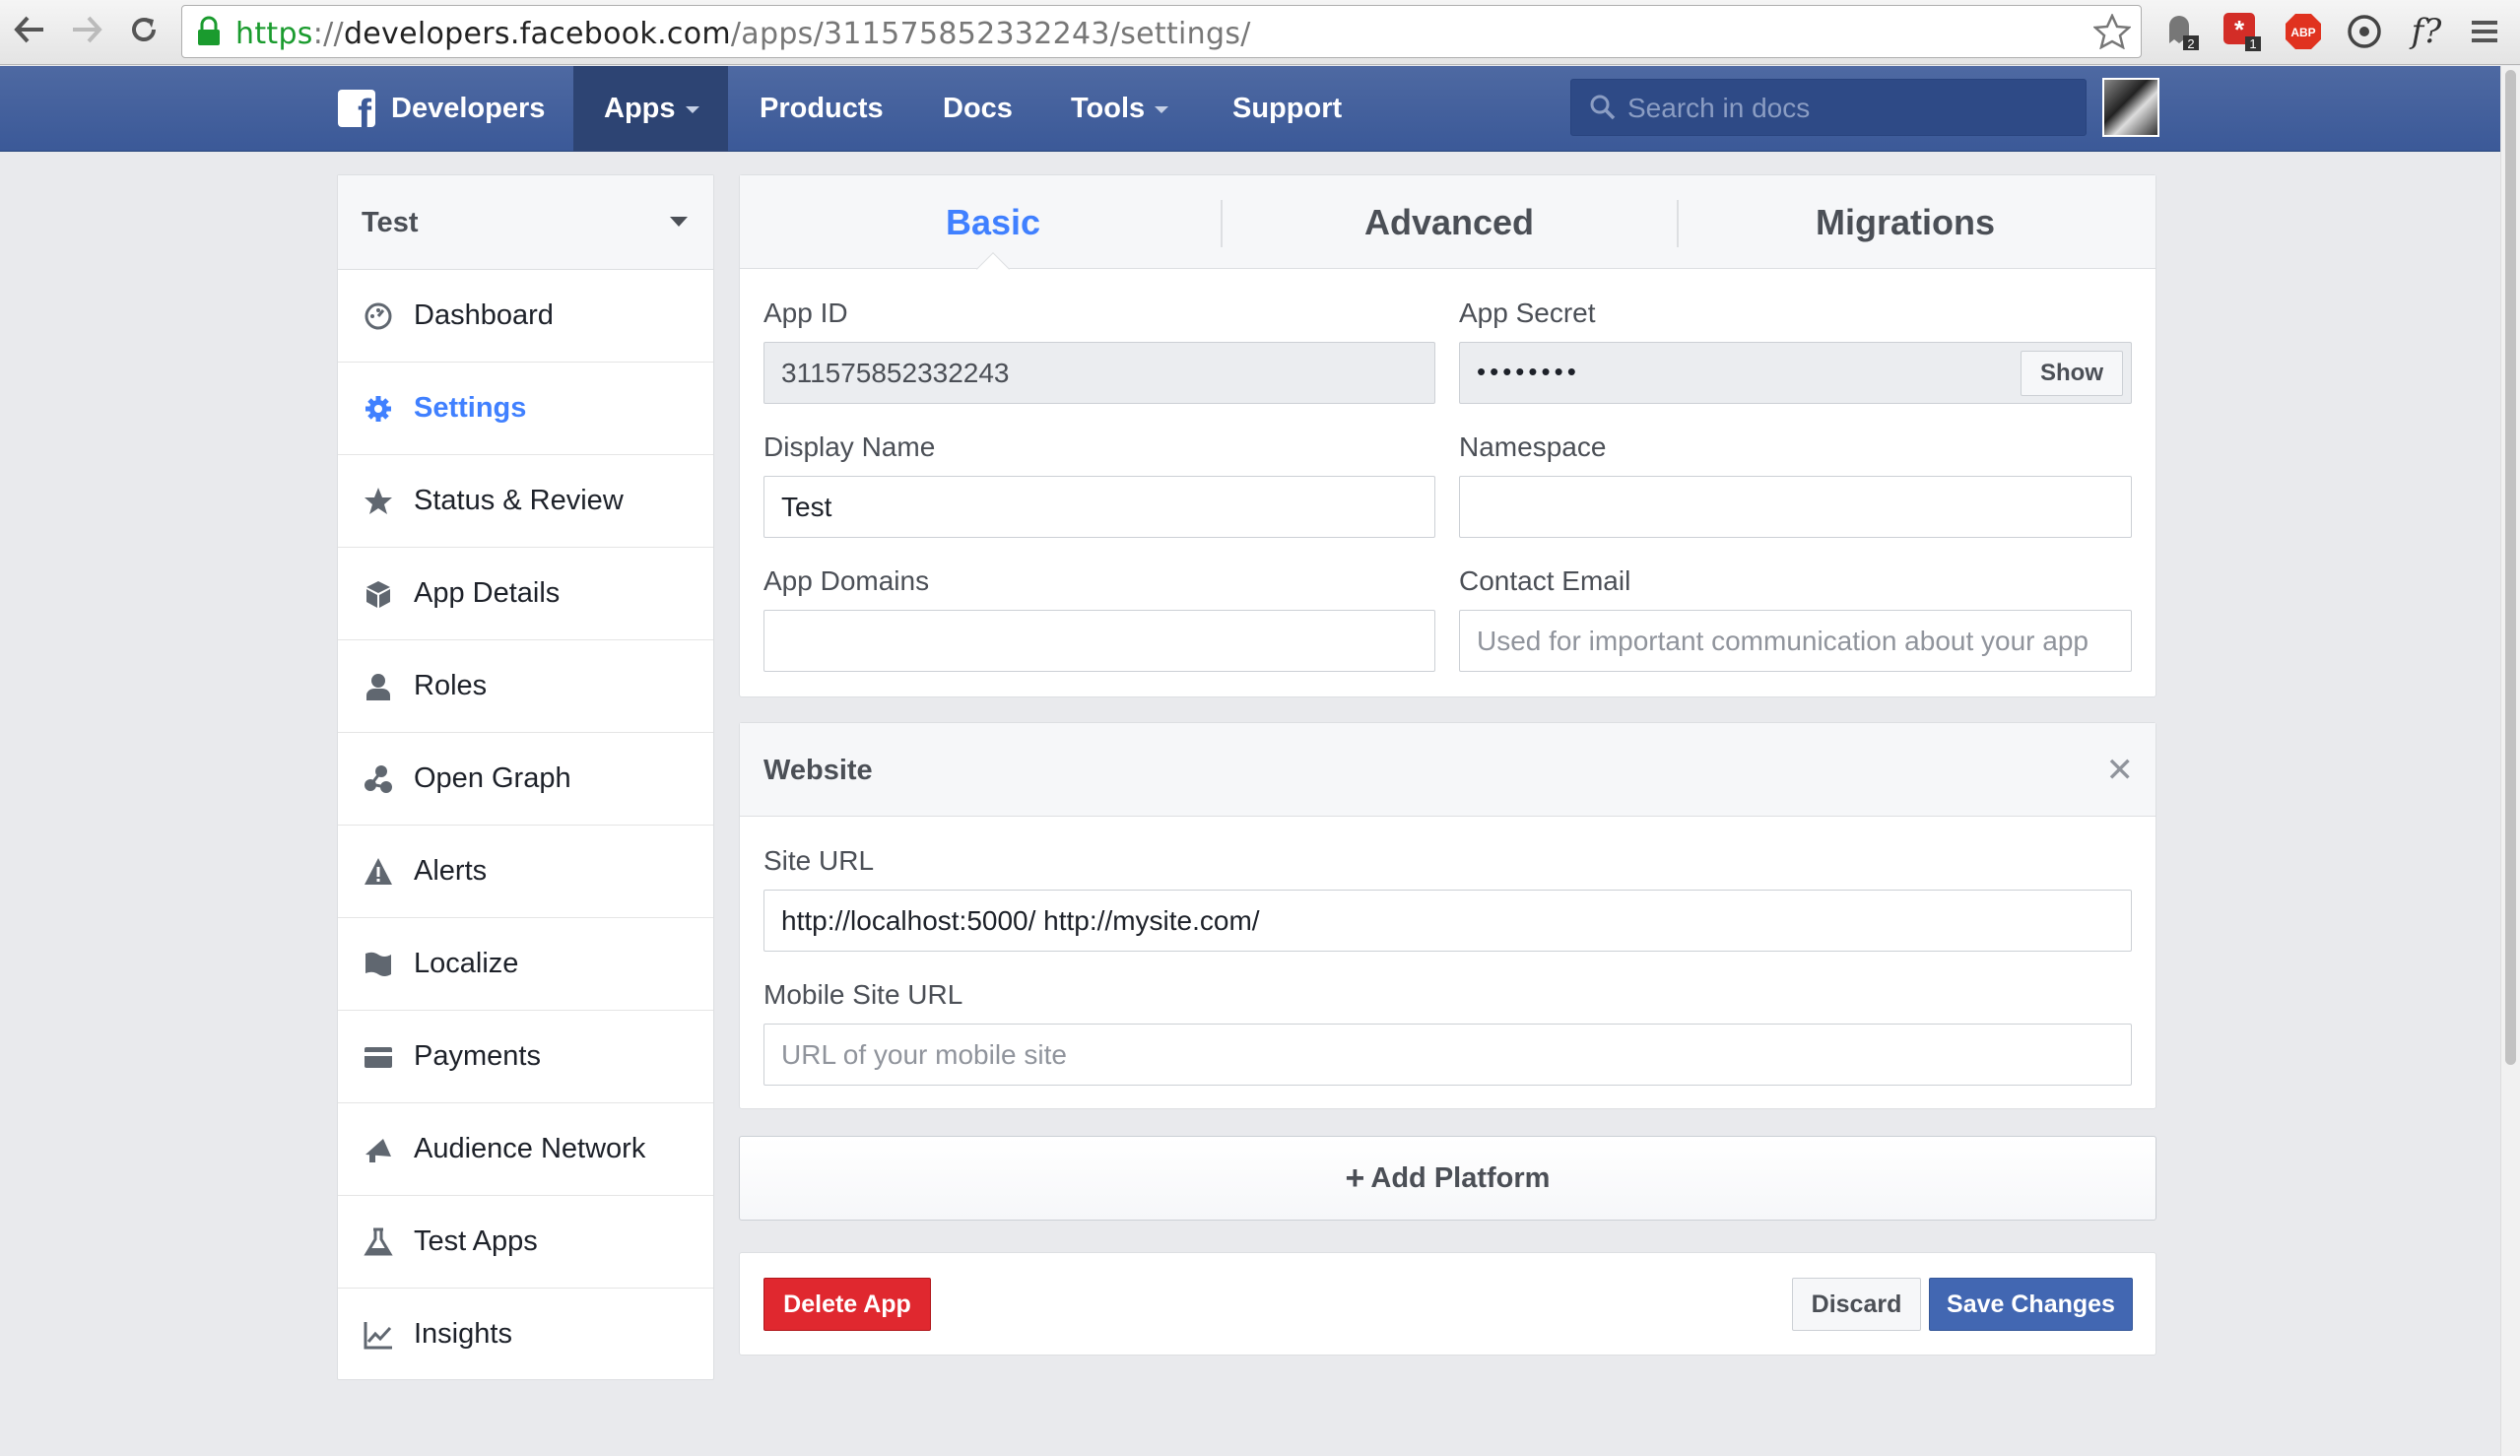  What do you see at coordinates (1905, 222) in the screenshot?
I see `tab-migrations: Migrations` at bounding box center [1905, 222].